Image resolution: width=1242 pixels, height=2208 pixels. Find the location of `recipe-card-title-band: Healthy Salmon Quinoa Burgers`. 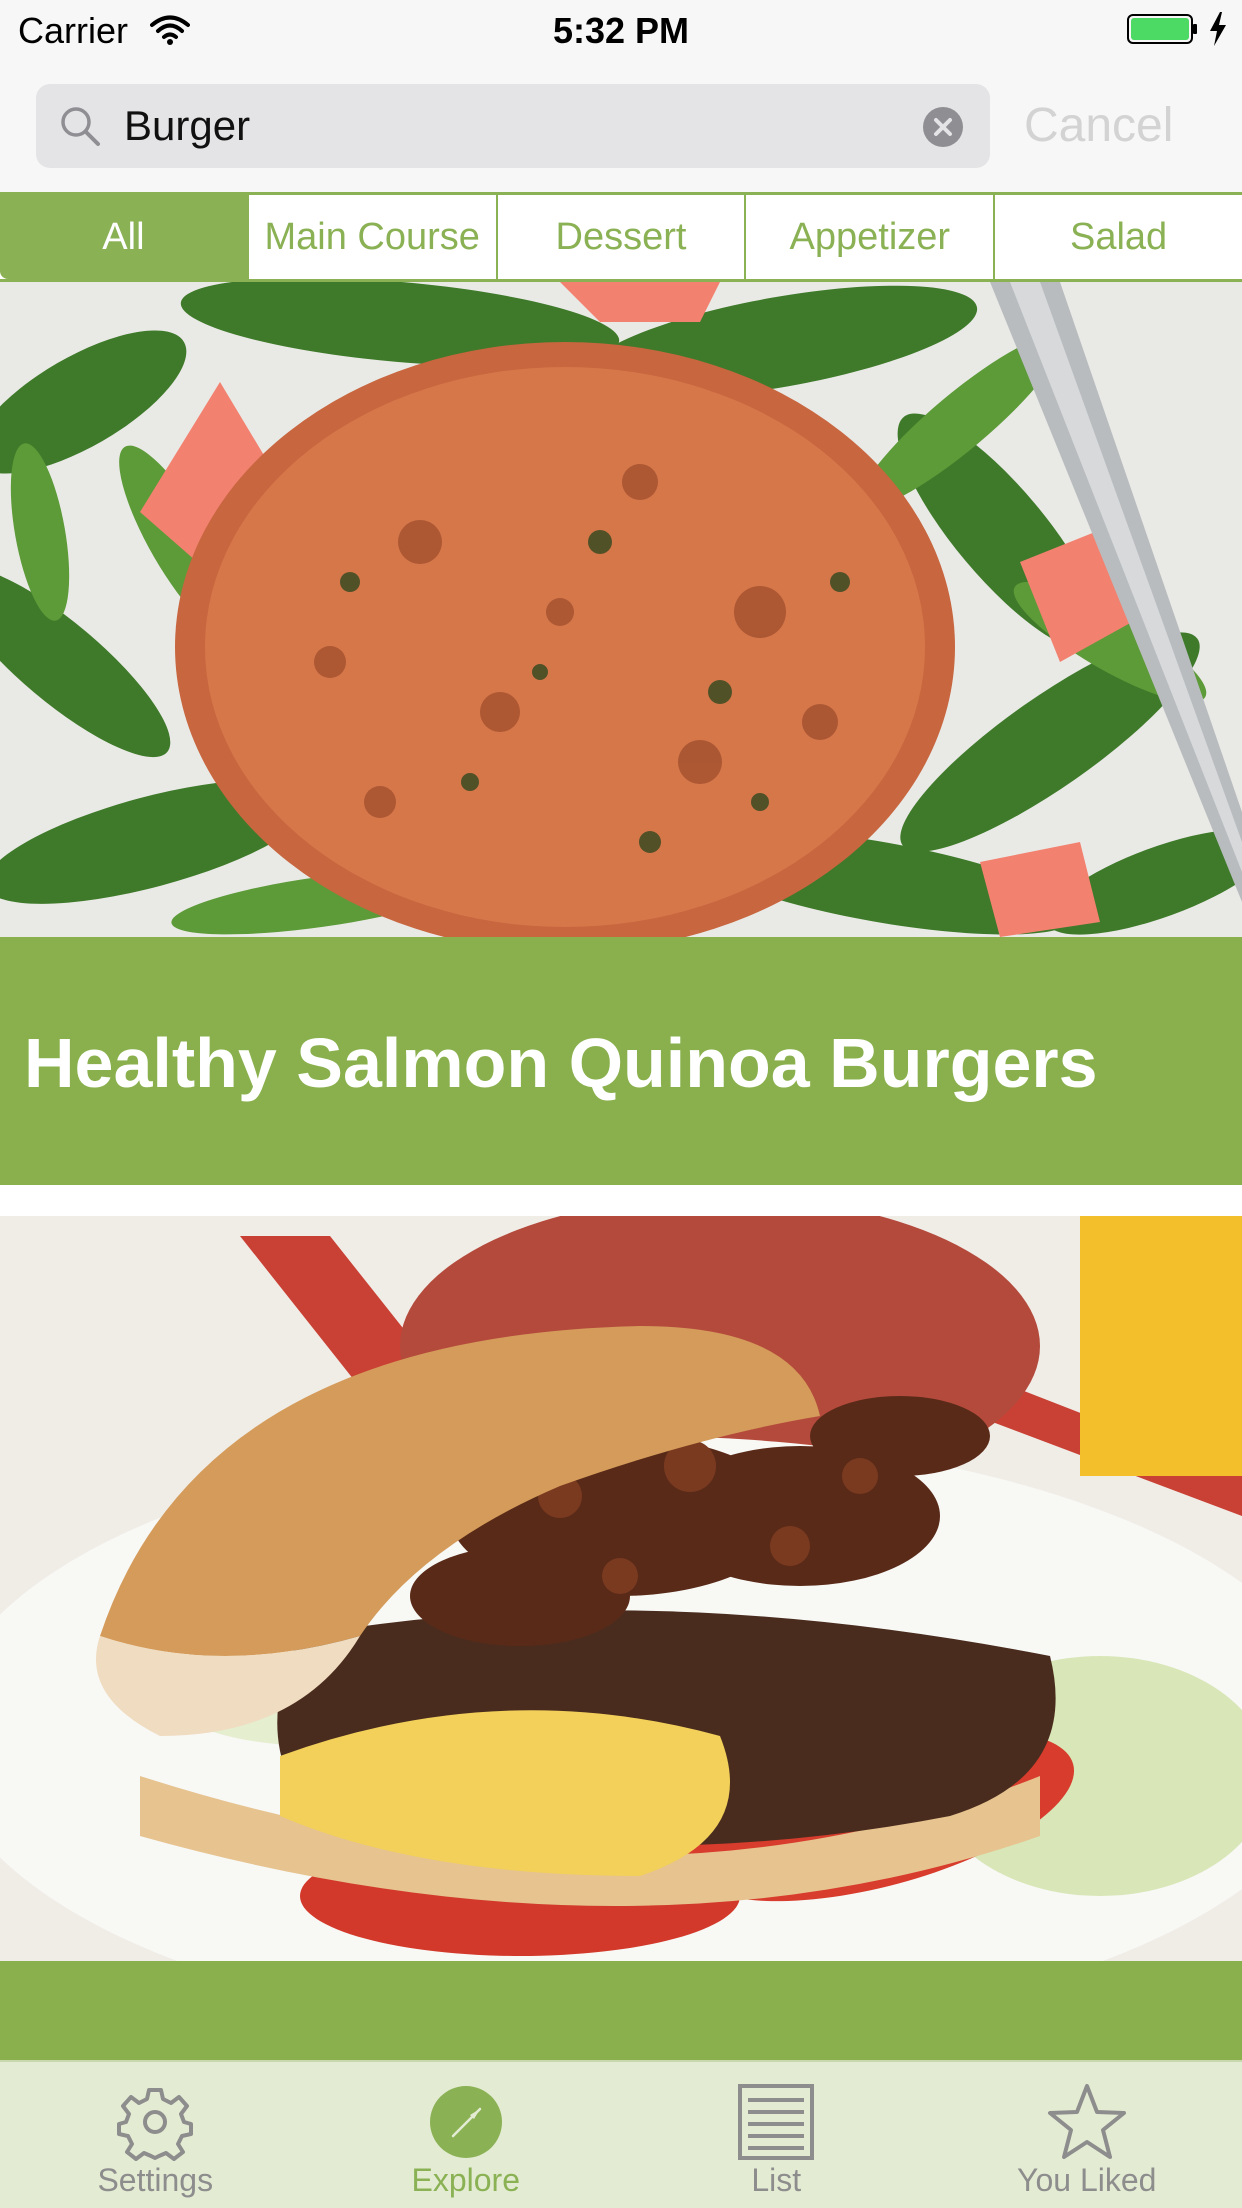

recipe-card-title-band: Healthy Salmon Quinoa Burgers is located at coordinates (621, 1061).